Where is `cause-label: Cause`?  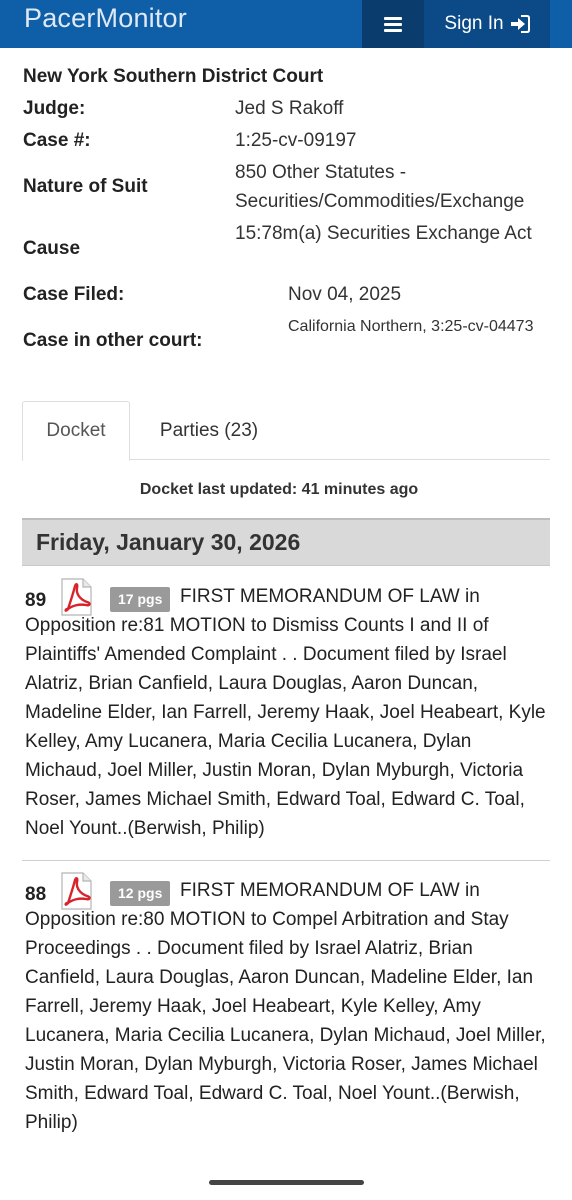 cause-label: Cause is located at coordinates (52, 248).